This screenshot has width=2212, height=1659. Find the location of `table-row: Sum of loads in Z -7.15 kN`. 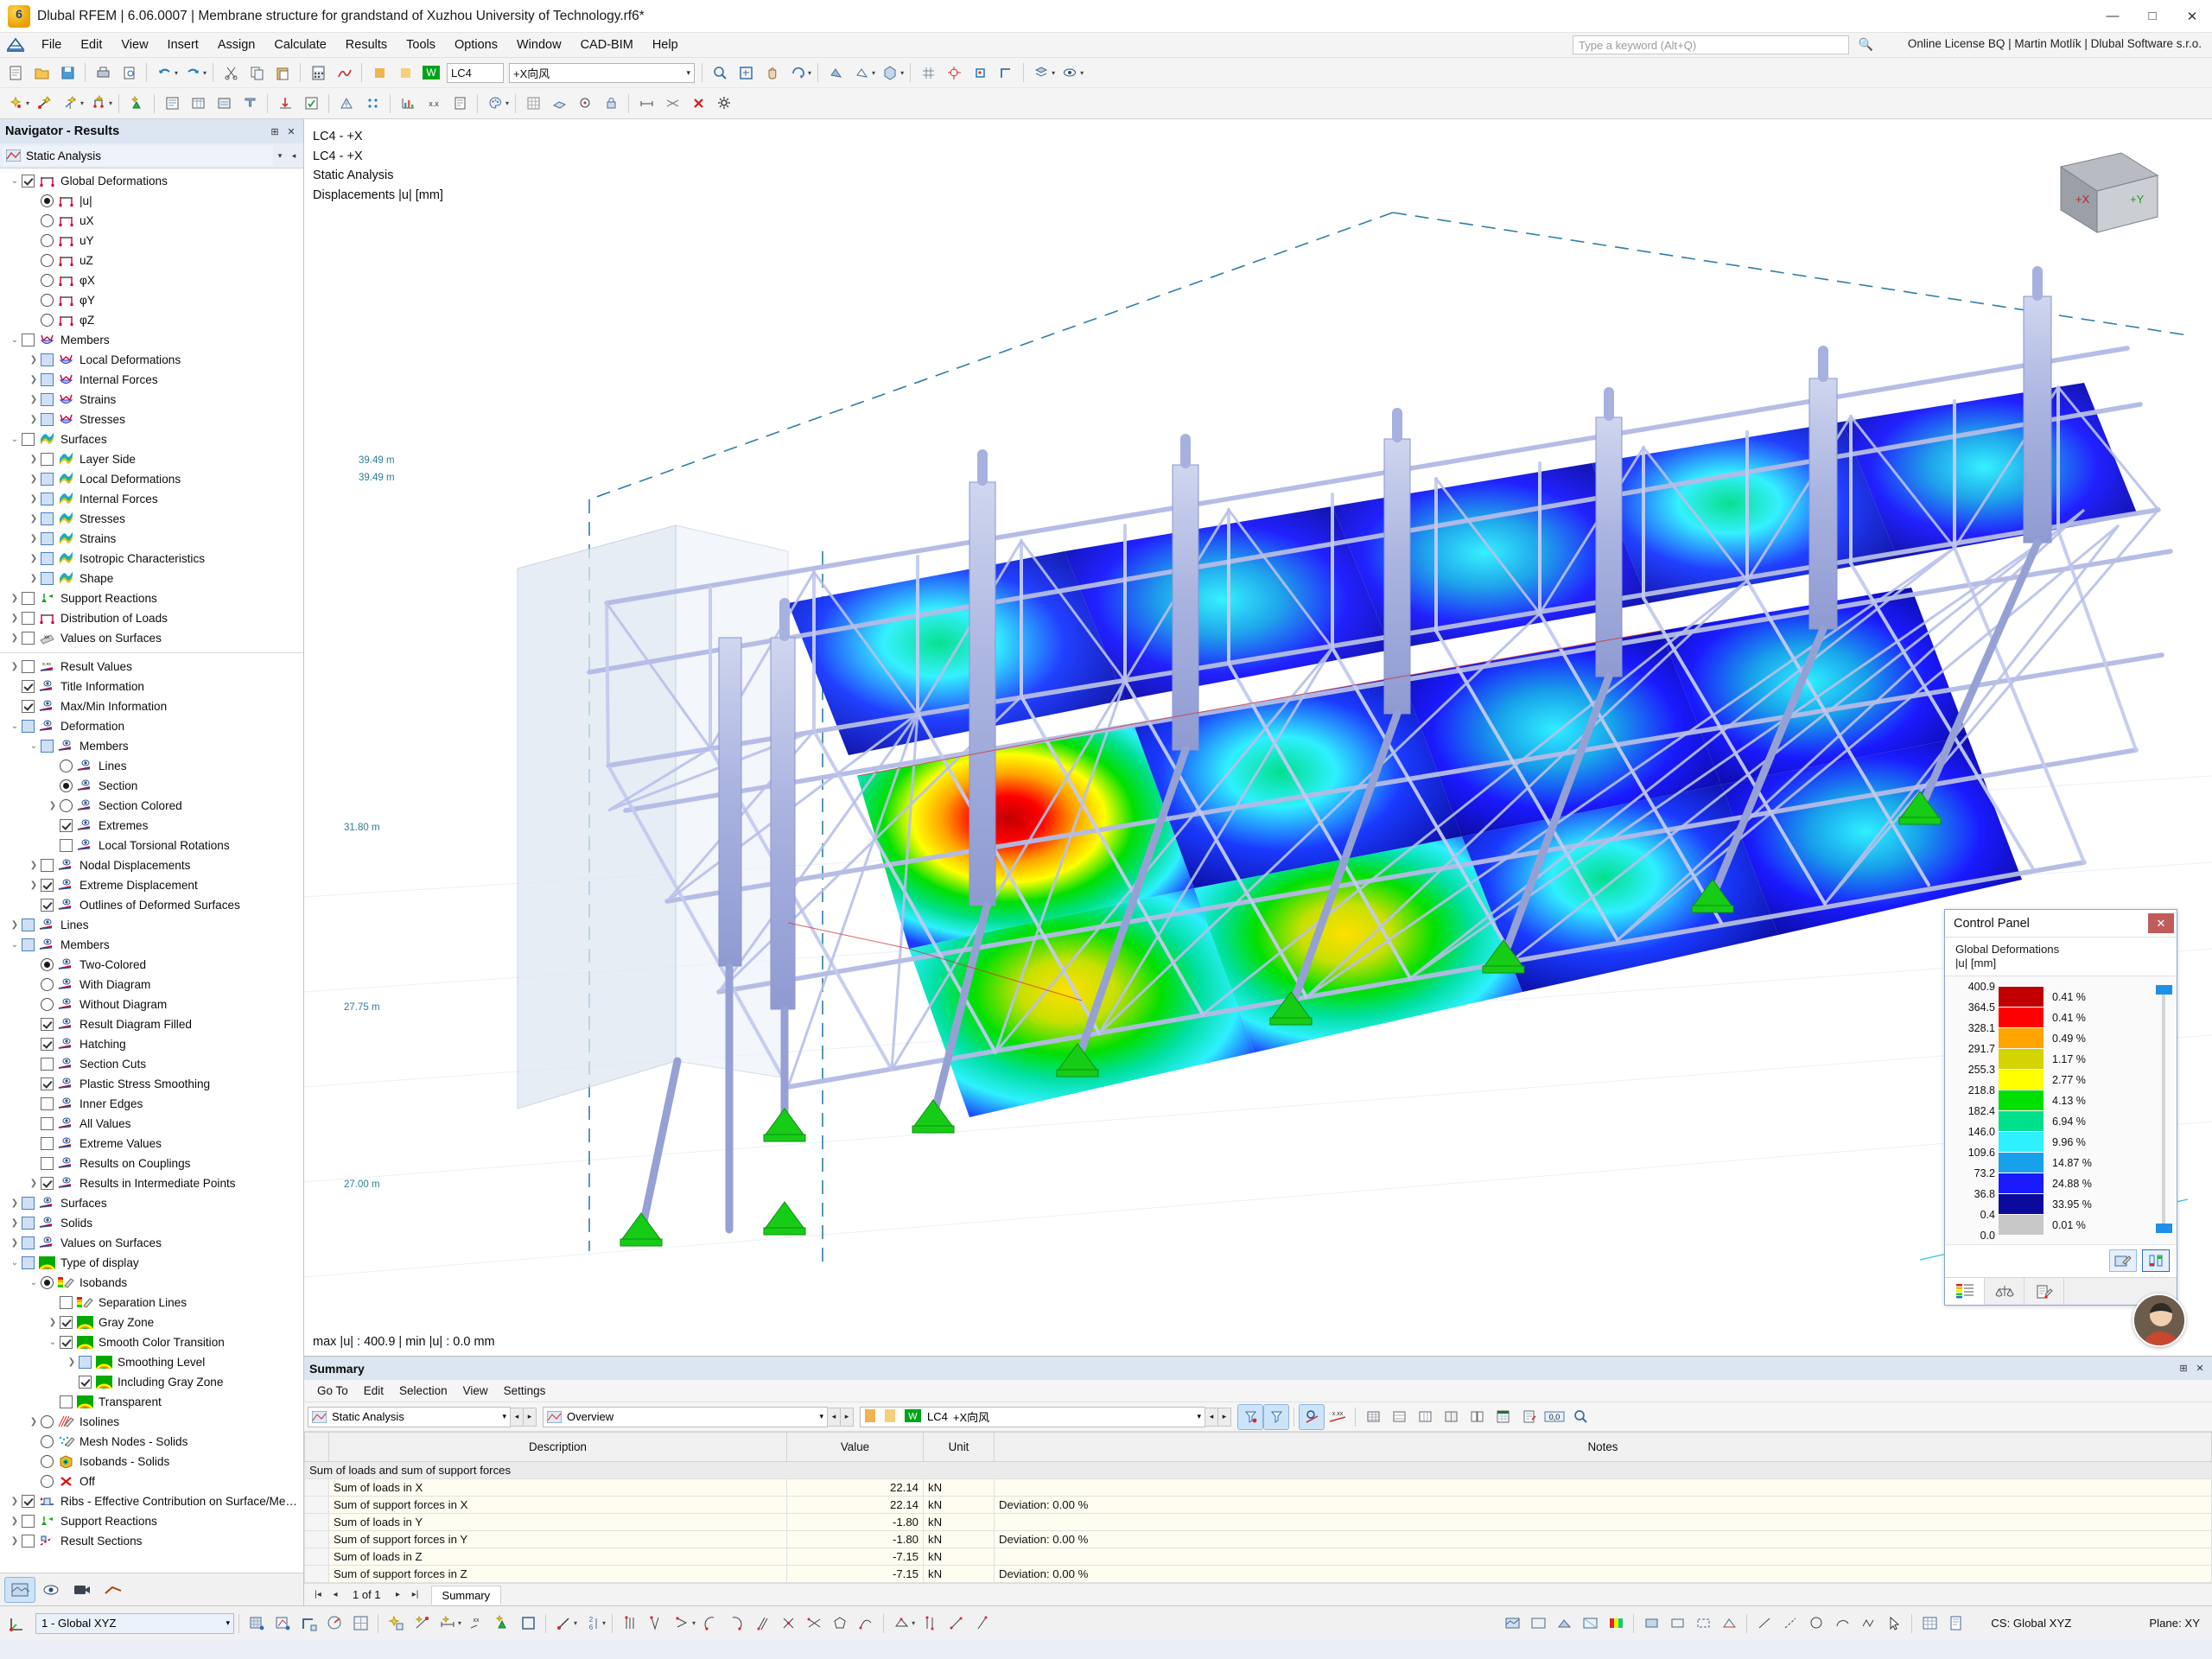

table-row: Sum of loads in Z -7.15 kN is located at coordinates (1258, 1557).